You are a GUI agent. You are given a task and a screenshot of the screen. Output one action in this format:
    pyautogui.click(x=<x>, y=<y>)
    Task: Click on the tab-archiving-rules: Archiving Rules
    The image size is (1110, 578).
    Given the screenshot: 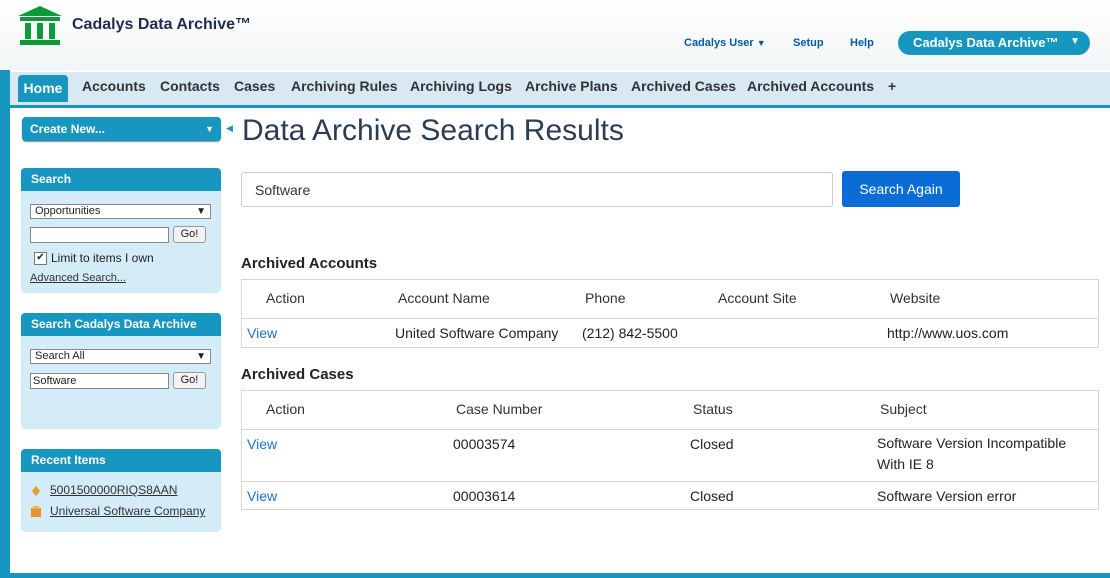 What is the action you would take?
    pyautogui.click(x=344, y=86)
    